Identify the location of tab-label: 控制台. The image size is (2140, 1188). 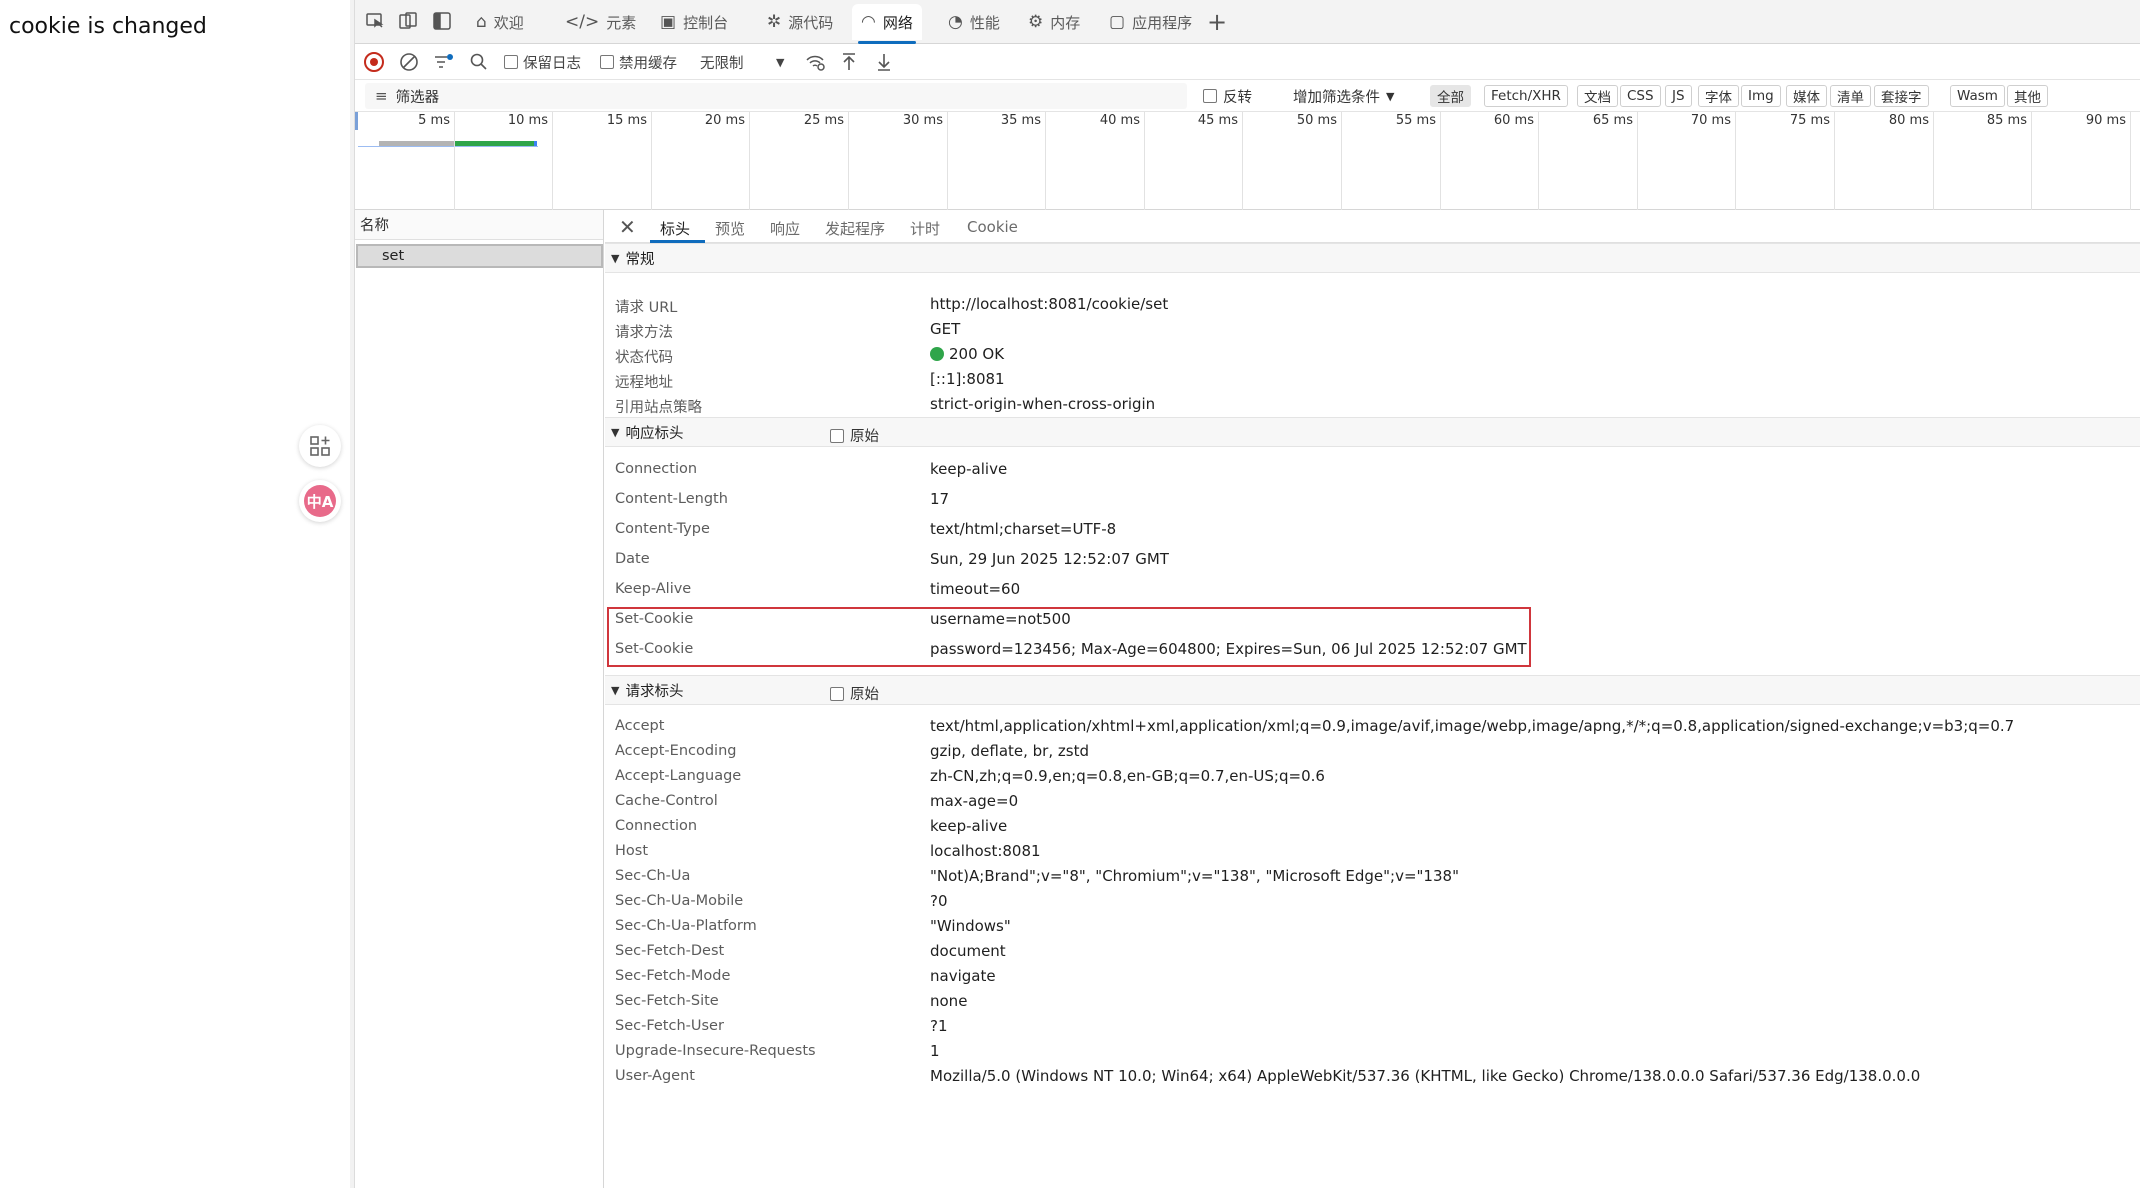
(706, 22).